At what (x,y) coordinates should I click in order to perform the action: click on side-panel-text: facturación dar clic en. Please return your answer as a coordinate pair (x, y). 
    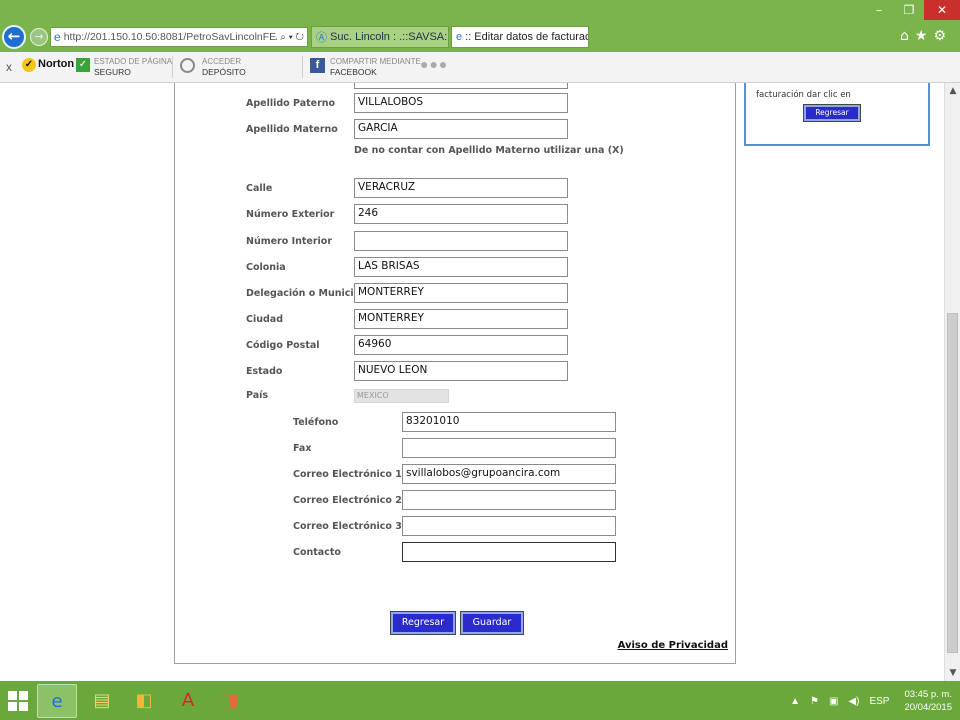
    Looking at the image, I should click on (841, 92).